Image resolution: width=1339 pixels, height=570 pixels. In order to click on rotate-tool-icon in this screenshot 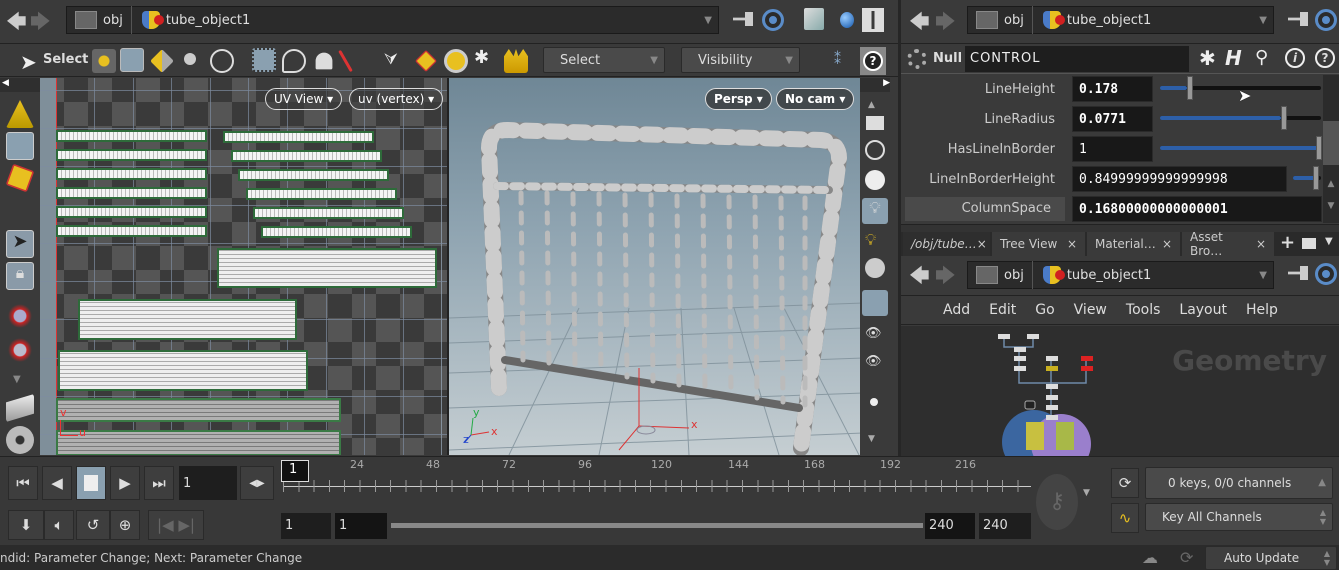, I will do `click(20, 350)`.